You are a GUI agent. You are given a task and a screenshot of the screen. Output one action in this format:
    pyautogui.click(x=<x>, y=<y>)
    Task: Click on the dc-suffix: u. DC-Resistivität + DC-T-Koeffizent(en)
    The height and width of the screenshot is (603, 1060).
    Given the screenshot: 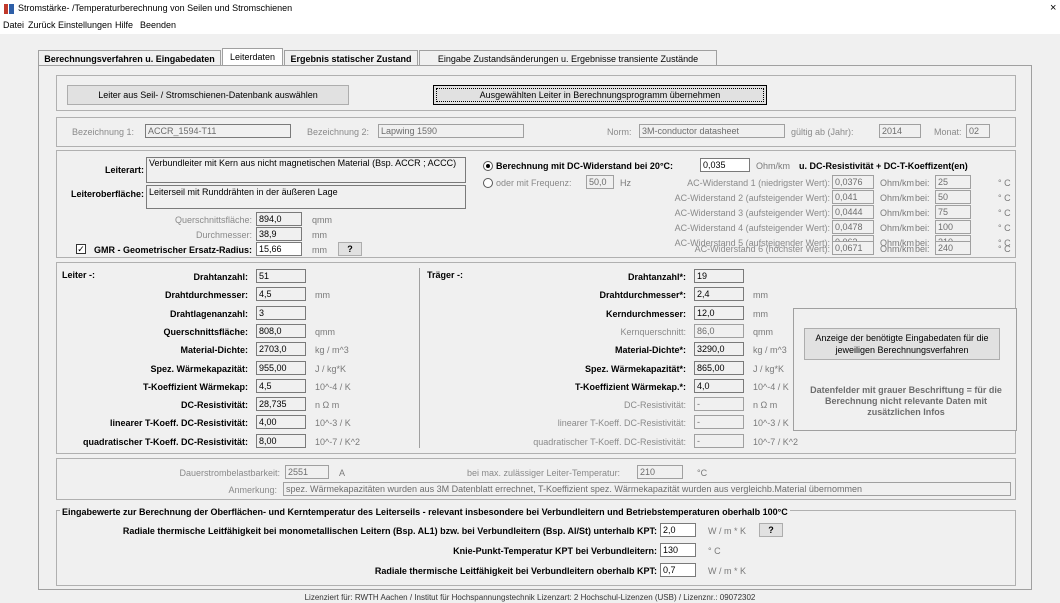 What is the action you would take?
    pyautogui.click(x=883, y=166)
    